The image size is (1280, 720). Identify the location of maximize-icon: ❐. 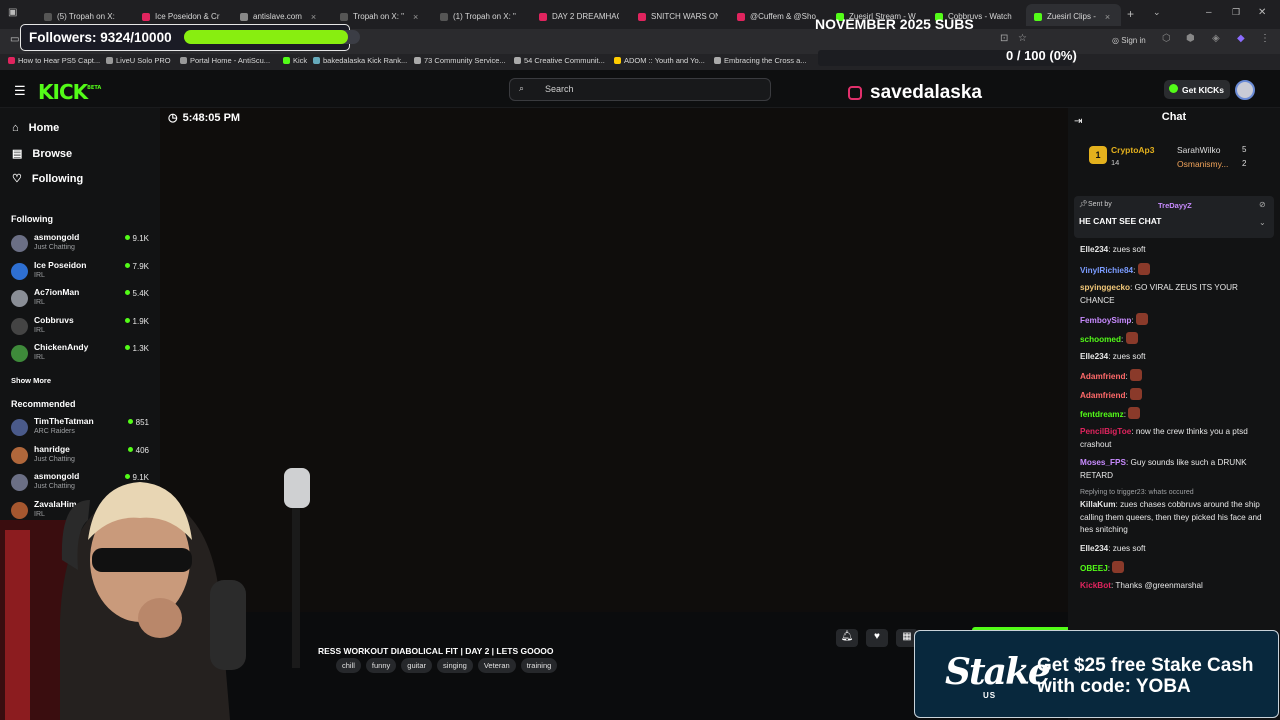
(1236, 12).